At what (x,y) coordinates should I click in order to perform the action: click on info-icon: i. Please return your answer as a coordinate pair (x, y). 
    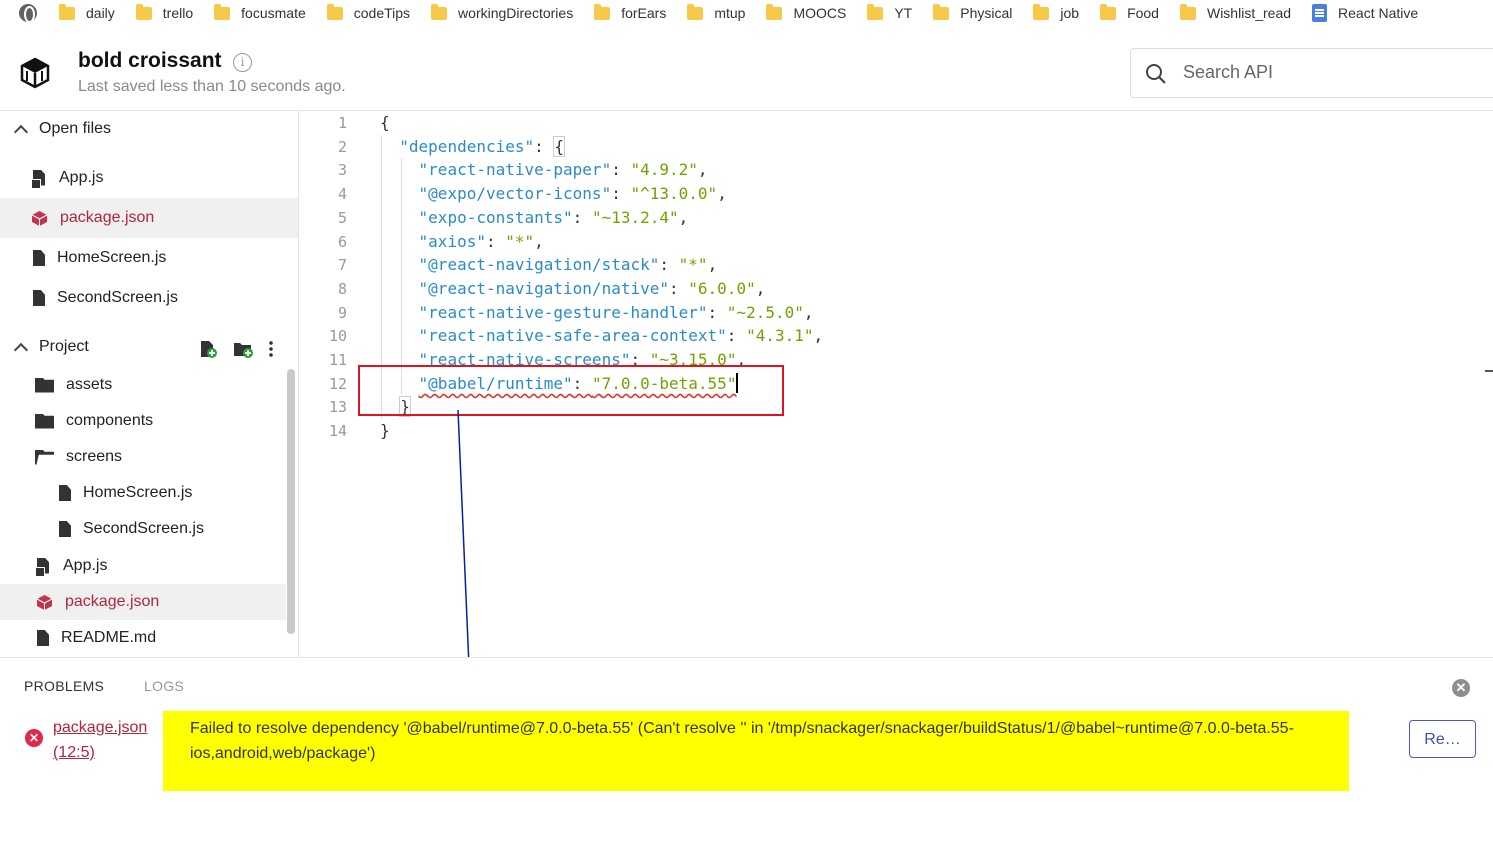
    Looking at the image, I should click on (242, 62).